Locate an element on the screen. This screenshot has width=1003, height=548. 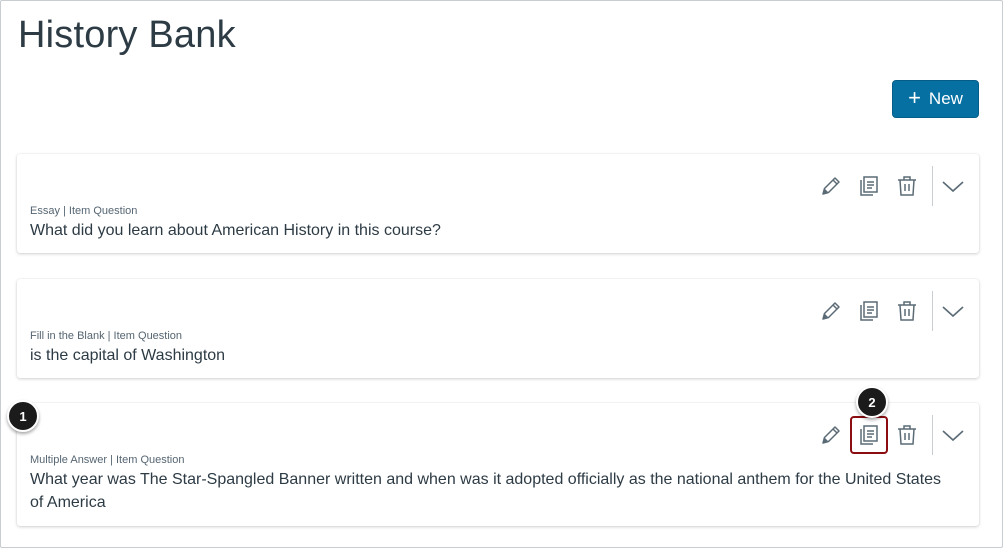
question-type: Multiple Answer | Item Question is located at coordinates (107, 460).